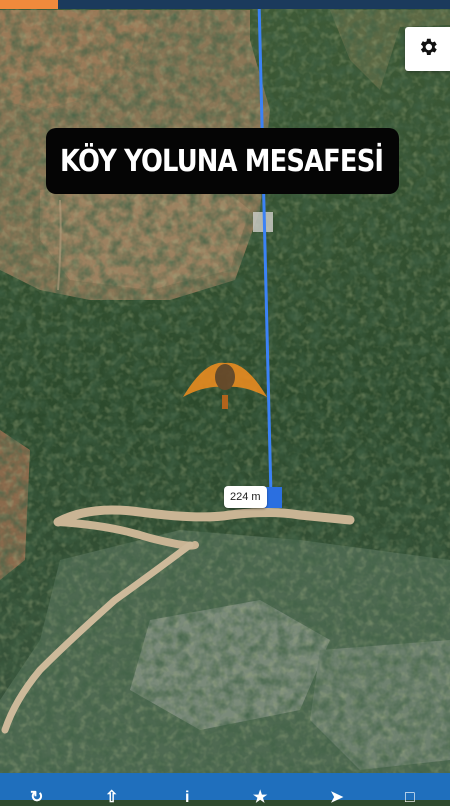 The image size is (450, 806). What do you see at coordinates (245, 497) in the screenshot?
I see `distance-label: 224 m` at bounding box center [245, 497].